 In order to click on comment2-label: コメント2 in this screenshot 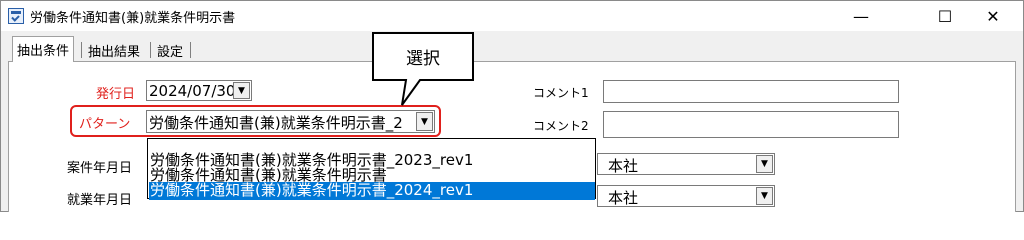, I will do `click(561, 126)`.